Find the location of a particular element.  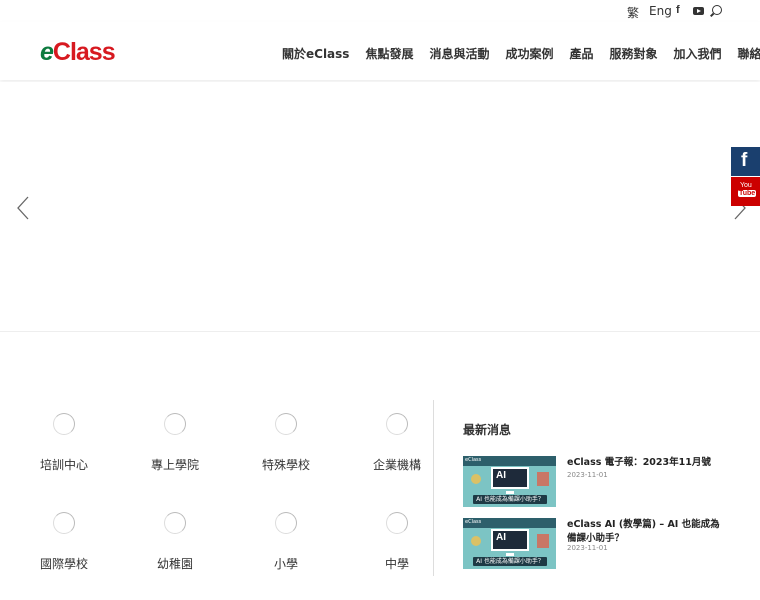

category-label: 中學 is located at coordinates (396, 564).